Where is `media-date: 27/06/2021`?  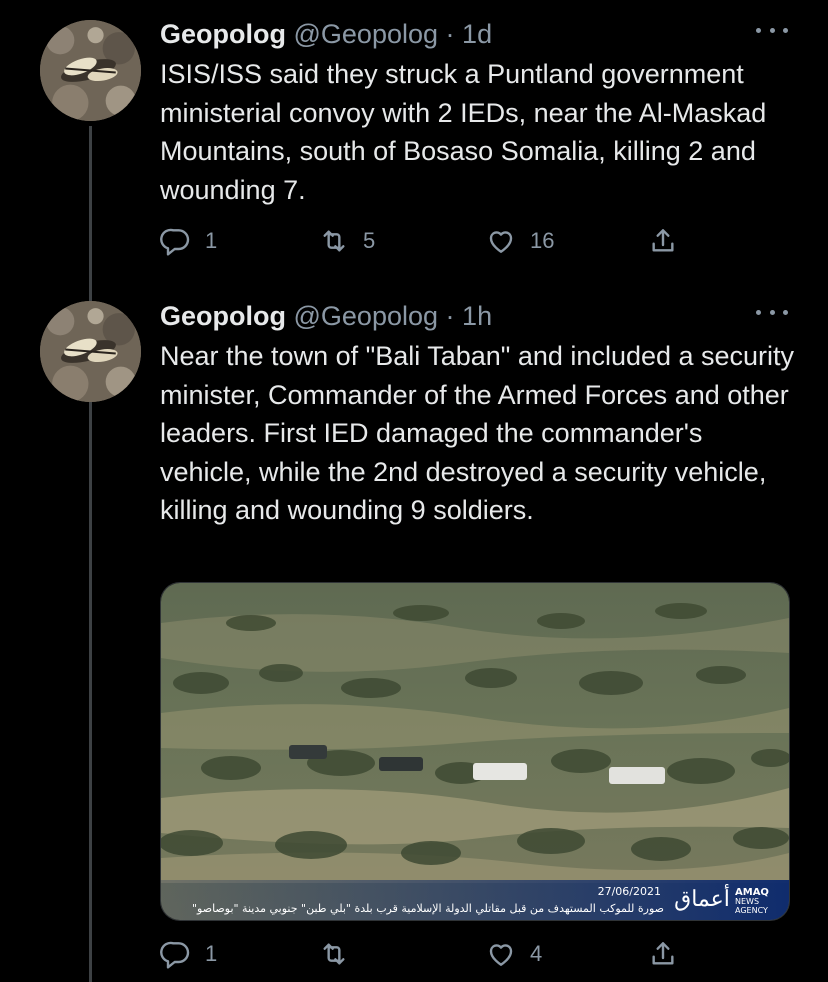
media-date: 27/06/2021 is located at coordinates (629, 891).